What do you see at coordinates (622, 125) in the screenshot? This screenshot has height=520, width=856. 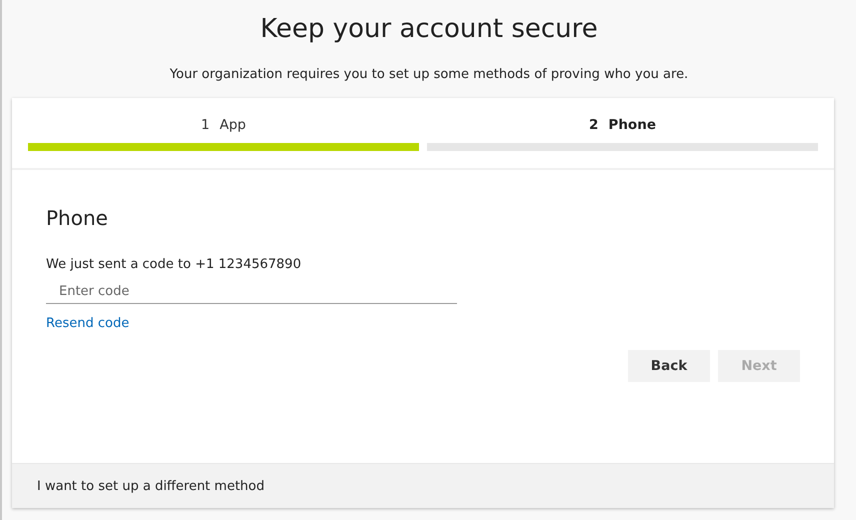 I see `step-label: 2 Phone` at bounding box center [622, 125].